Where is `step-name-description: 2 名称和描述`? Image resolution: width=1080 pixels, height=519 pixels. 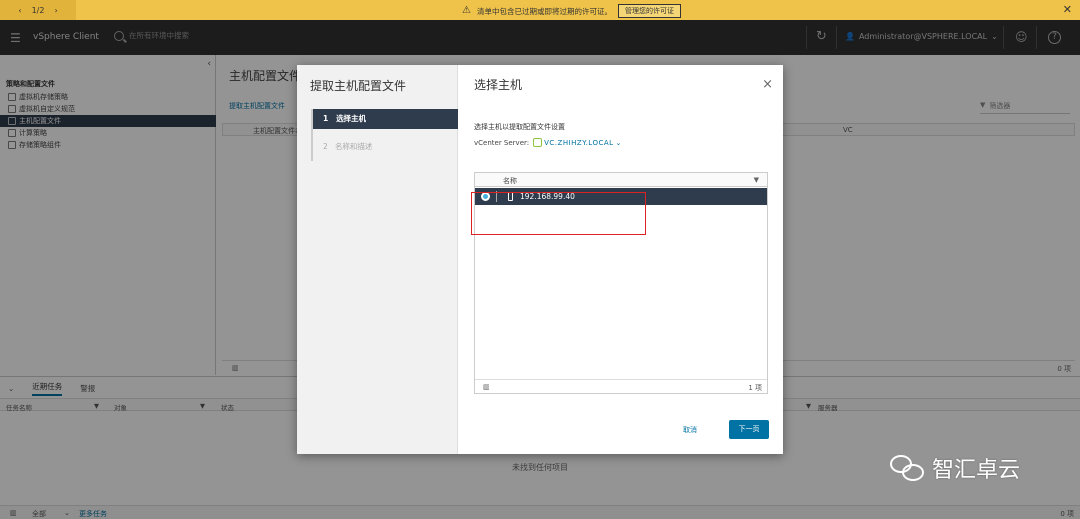 step-name-description: 2 名称和描述 is located at coordinates (385, 147).